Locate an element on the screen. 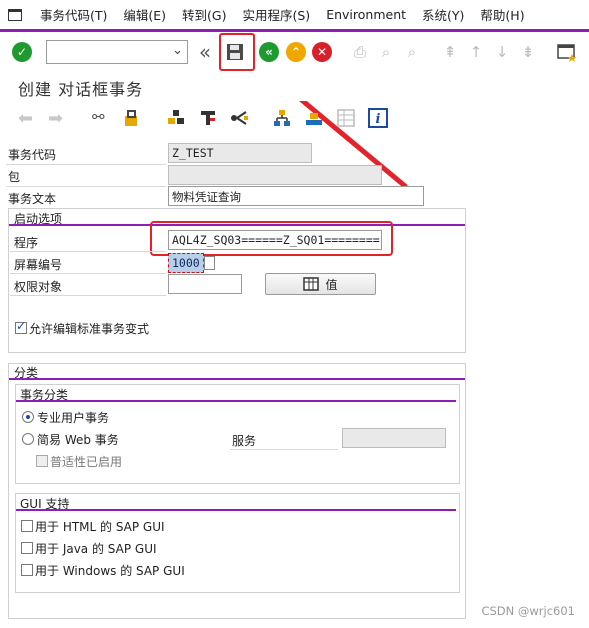 The image size is (589, 628). values-button: 值 is located at coordinates (320, 284).